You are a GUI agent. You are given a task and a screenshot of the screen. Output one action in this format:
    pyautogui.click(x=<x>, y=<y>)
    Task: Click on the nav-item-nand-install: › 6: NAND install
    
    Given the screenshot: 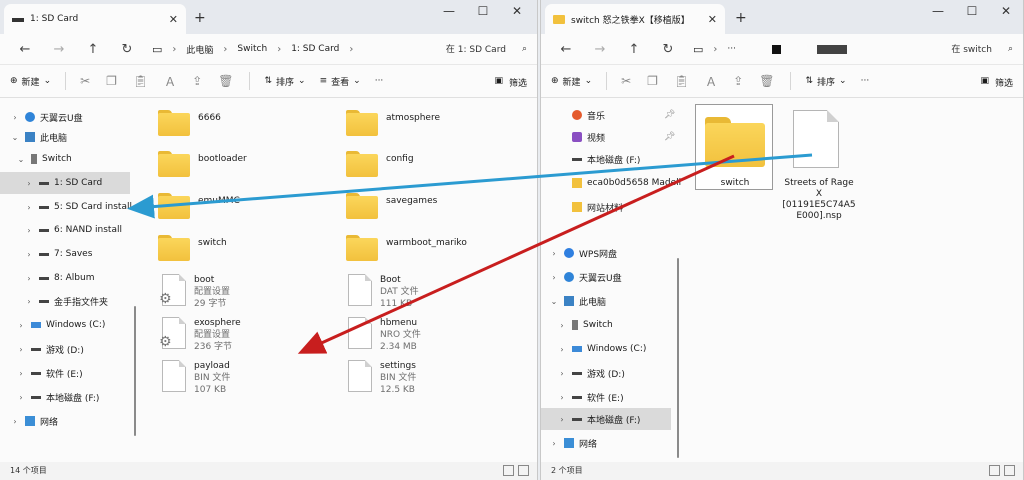 What is the action you would take?
    pyautogui.click(x=73, y=230)
    